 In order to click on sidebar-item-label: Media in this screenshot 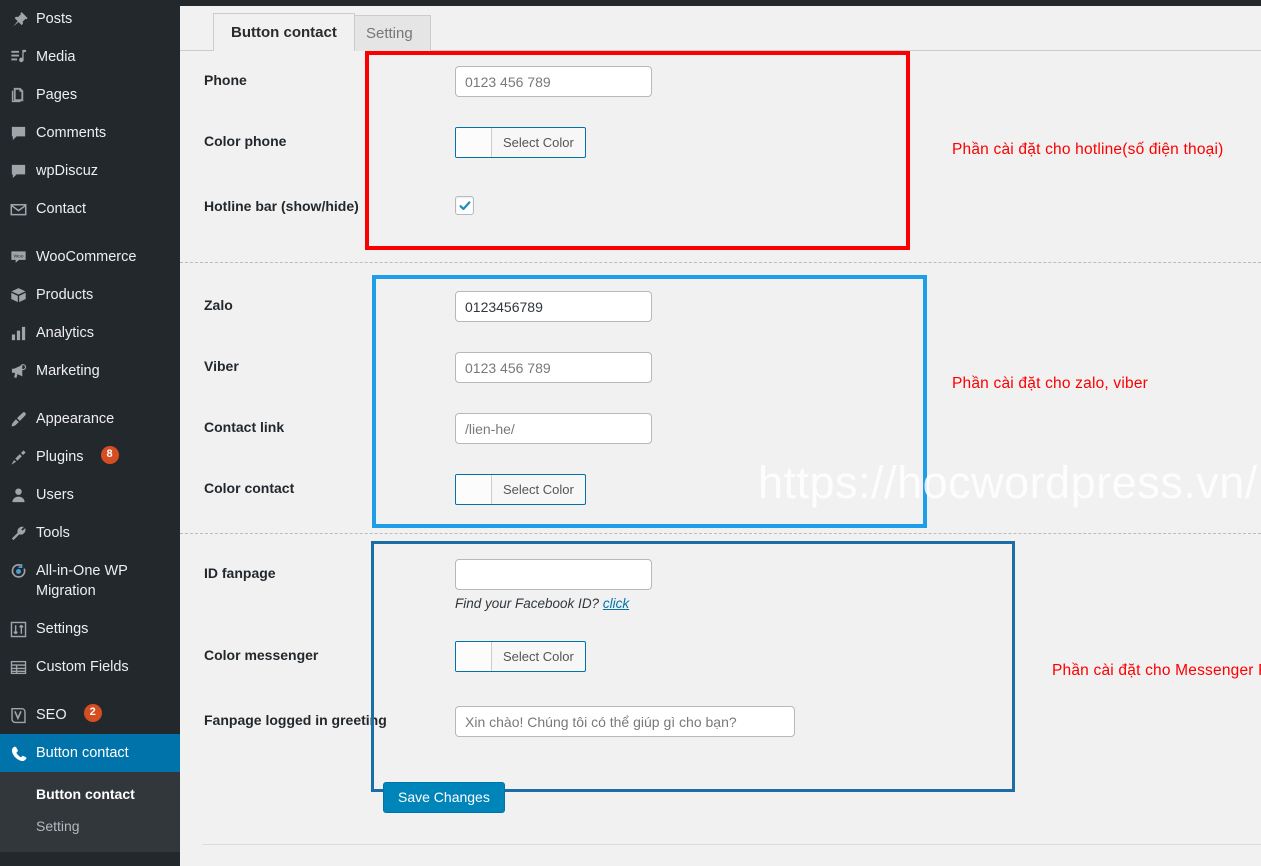, I will do `click(56, 57)`.